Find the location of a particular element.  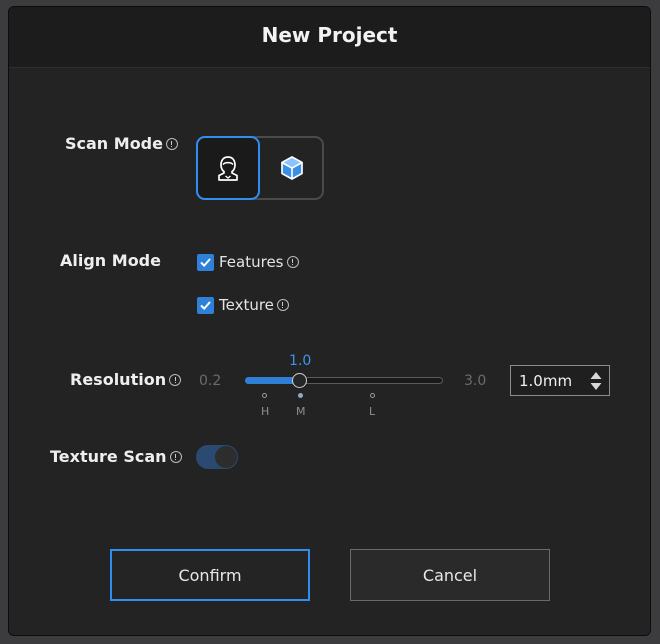

confirm-button: Confirm is located at coordinates (210, 575).